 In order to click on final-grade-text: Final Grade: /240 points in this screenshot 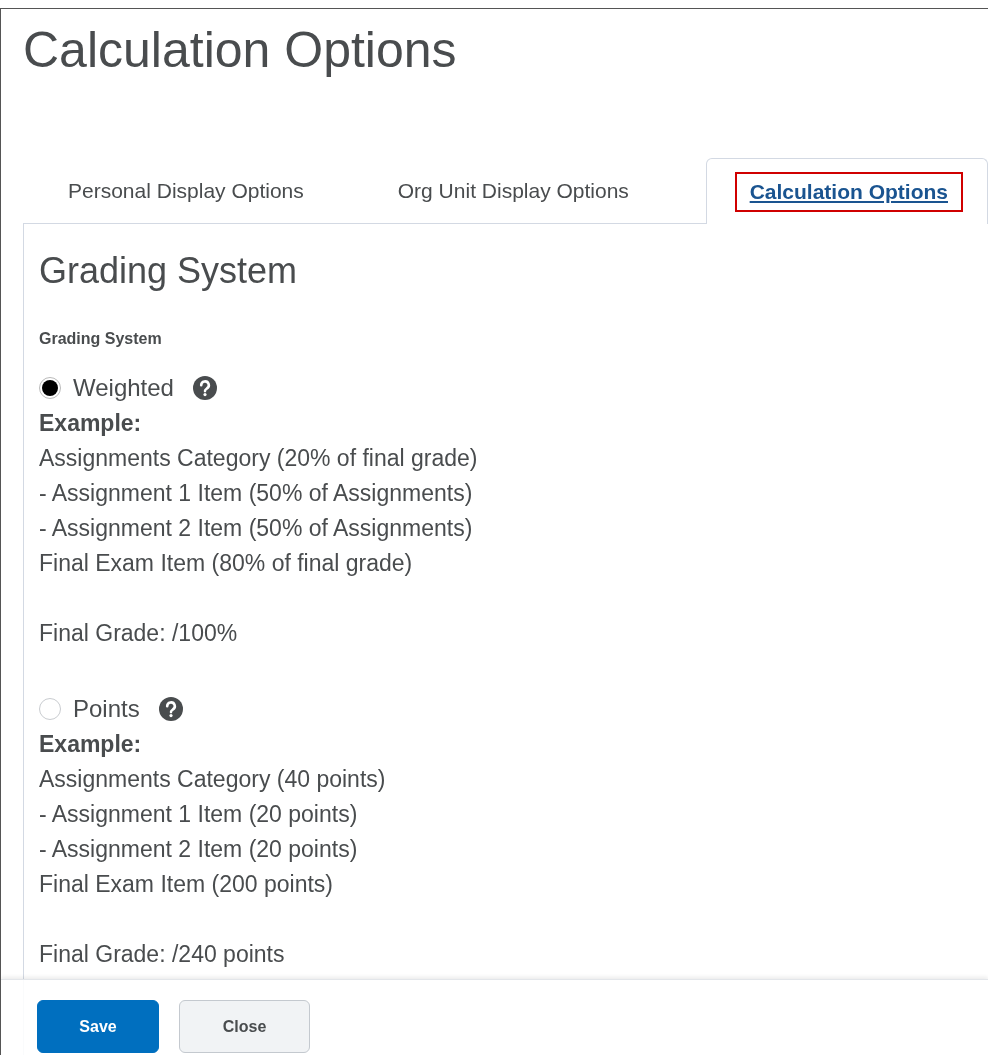, I will do `click(162, 954)`.